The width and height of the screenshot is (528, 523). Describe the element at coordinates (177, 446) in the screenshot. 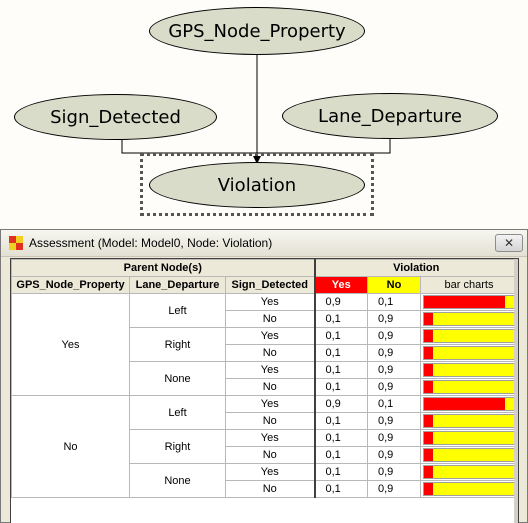

I see `lane-state-cell: Right` at that location.